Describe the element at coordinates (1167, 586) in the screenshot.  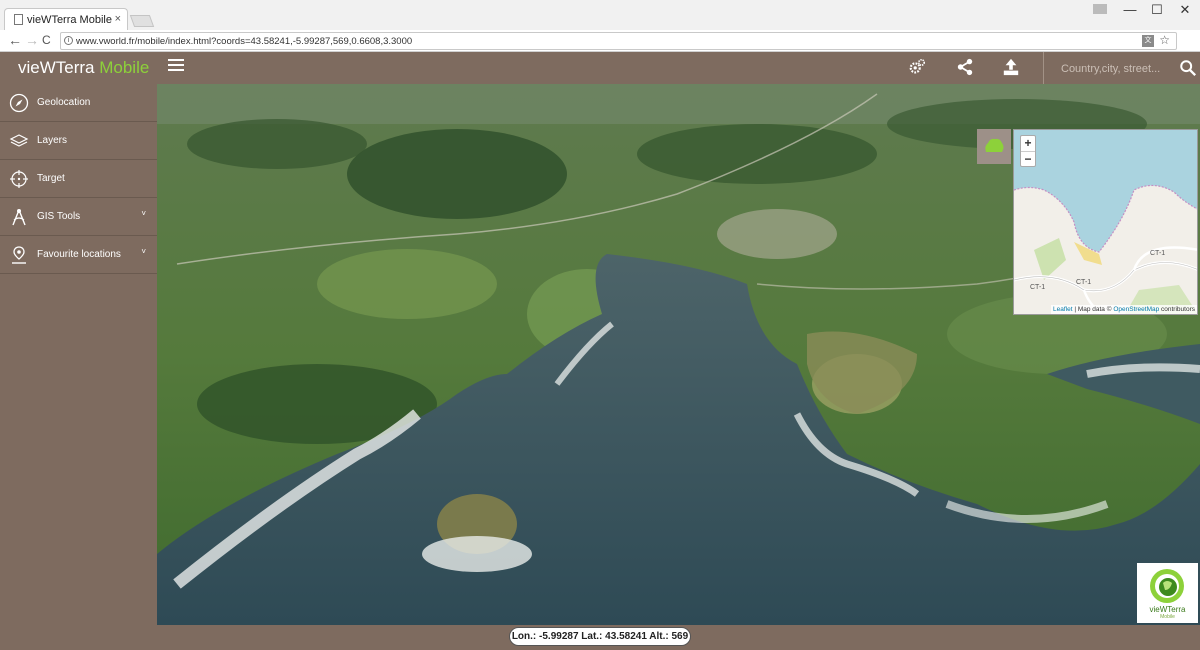
I see `globe-logo-icon` at that location.